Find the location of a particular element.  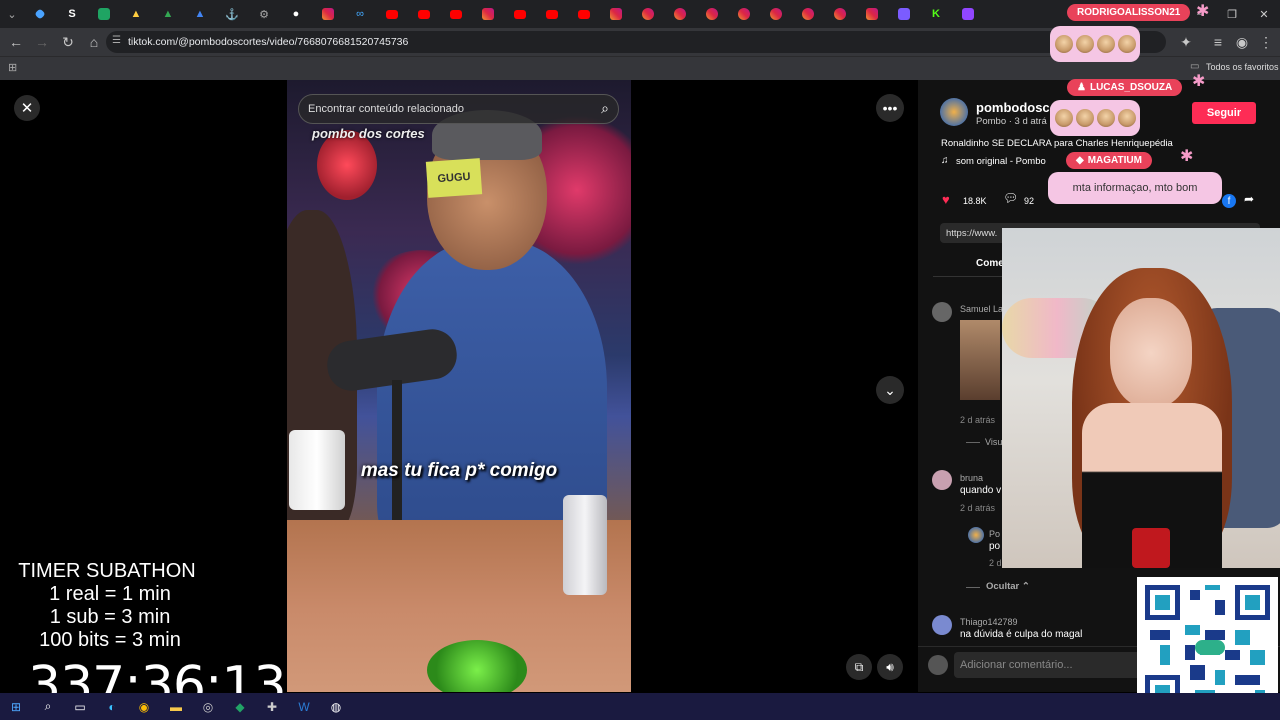

back-button: ← is located at coordinates (16, 42).